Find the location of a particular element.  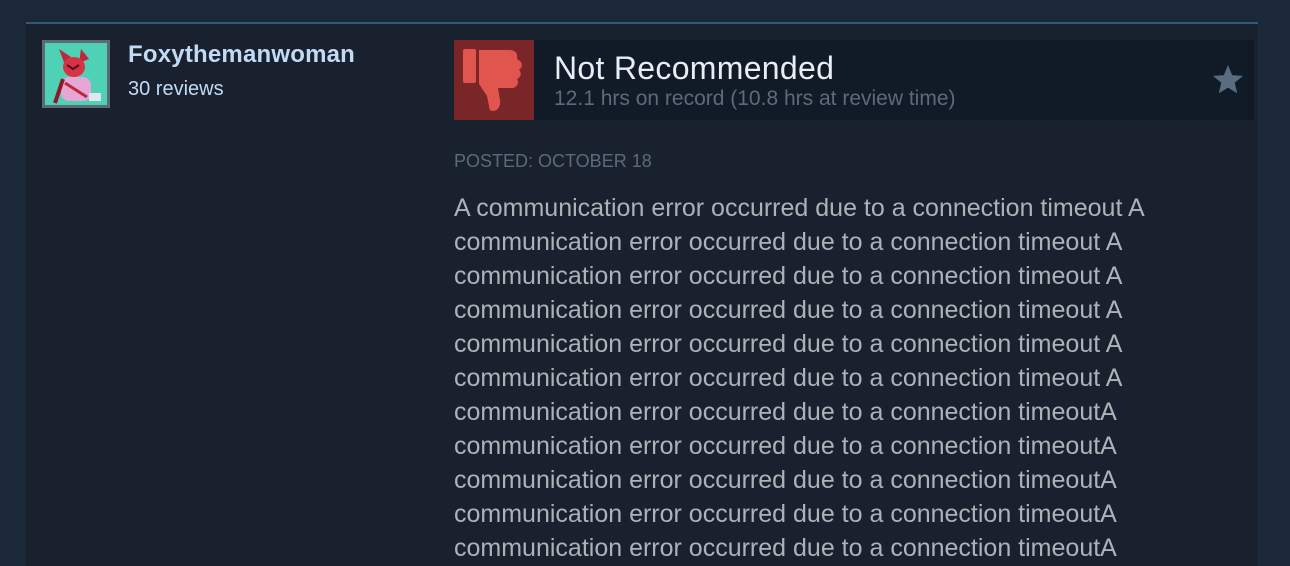

thumbs-down-icon is located at coordinates (492, 80).